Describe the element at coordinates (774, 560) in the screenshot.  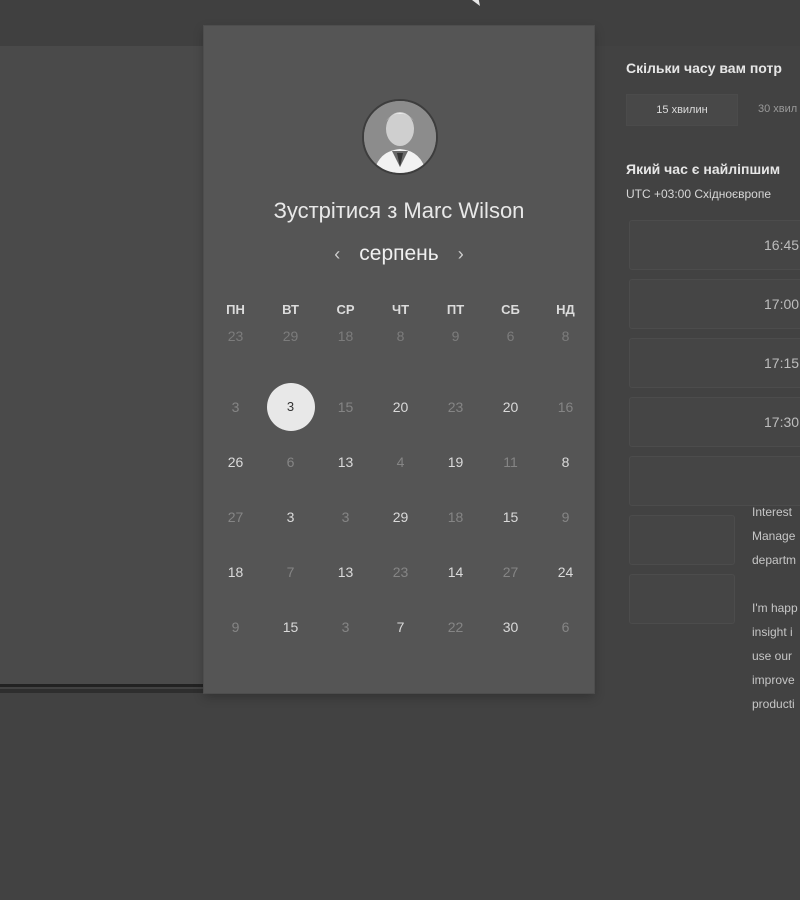
I see `description-line: departm` at that location.